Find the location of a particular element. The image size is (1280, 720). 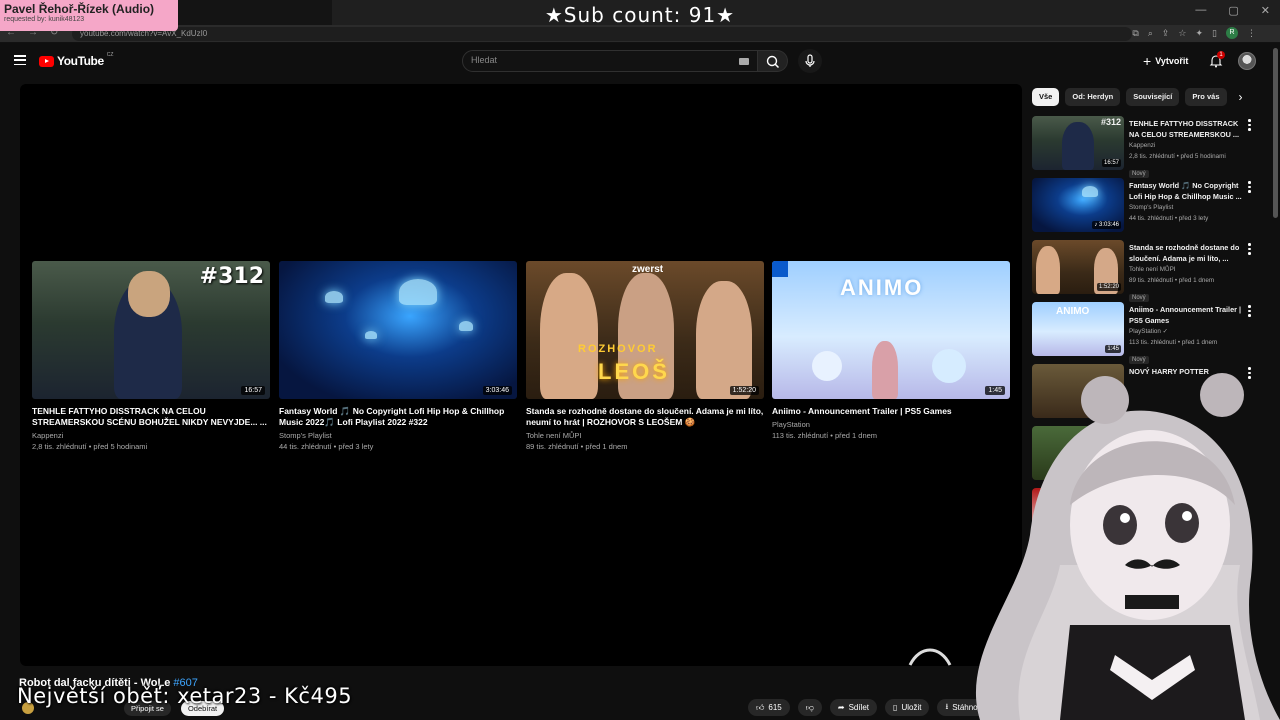

related-channel: Stomp's Playlist is located at coordinates (1186, 207).